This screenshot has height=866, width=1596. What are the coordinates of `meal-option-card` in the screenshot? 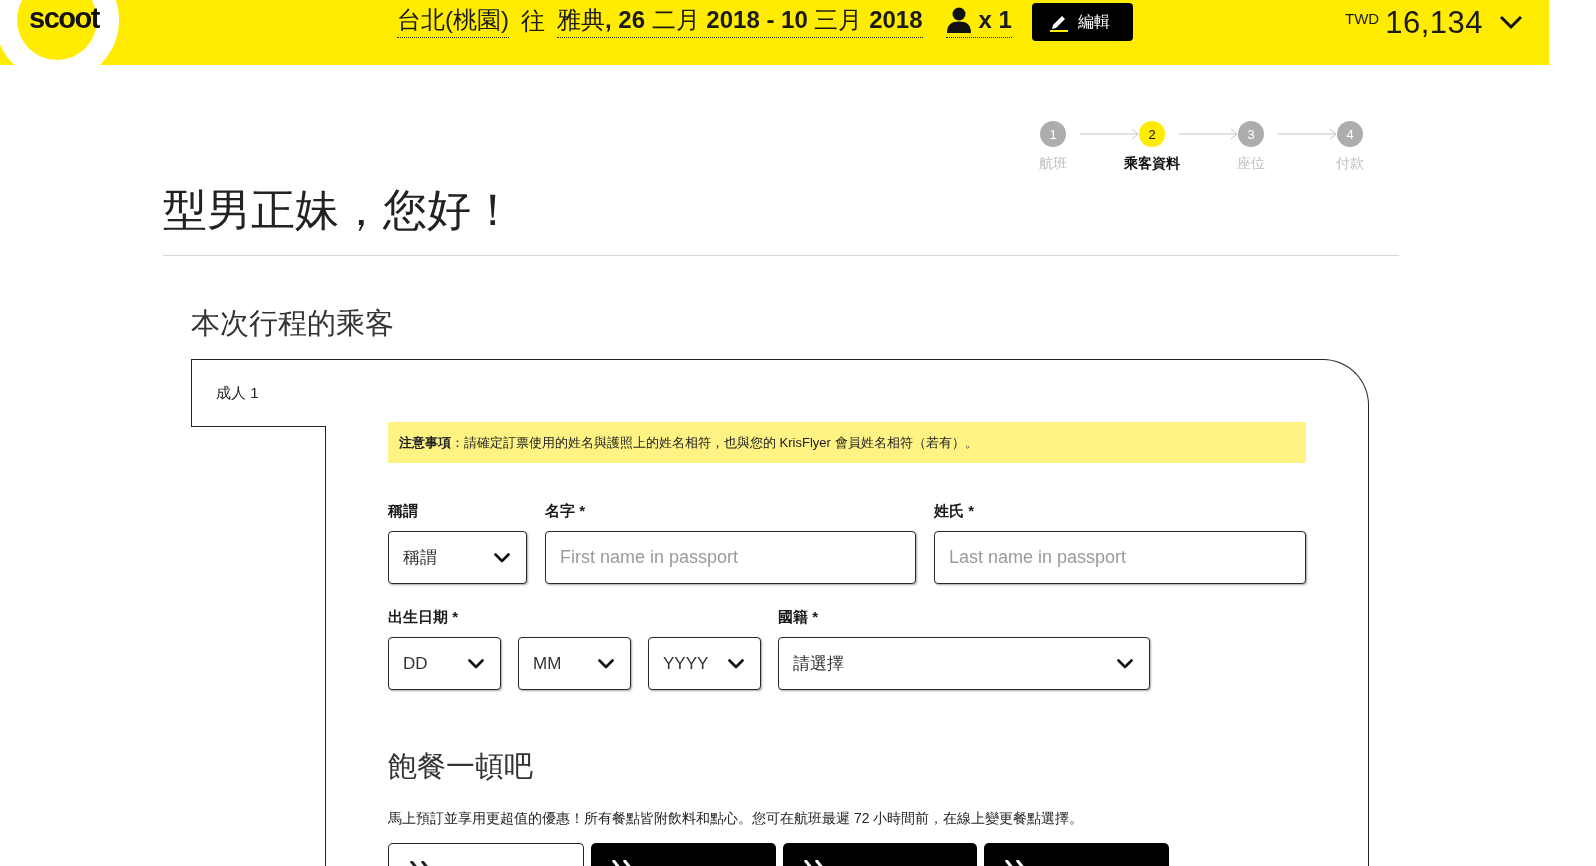 It's located at (486, 854).